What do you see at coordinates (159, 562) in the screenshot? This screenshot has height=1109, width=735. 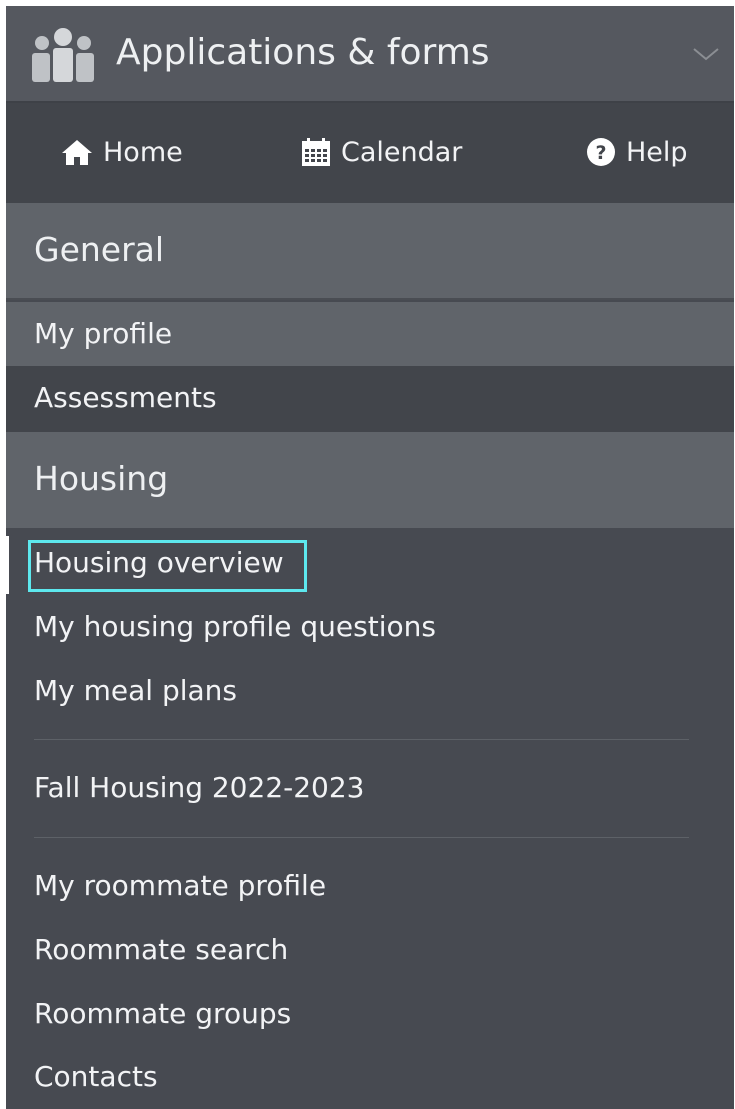 I see `menu-item-label: Housing overview` at bounding box center [159, 562].